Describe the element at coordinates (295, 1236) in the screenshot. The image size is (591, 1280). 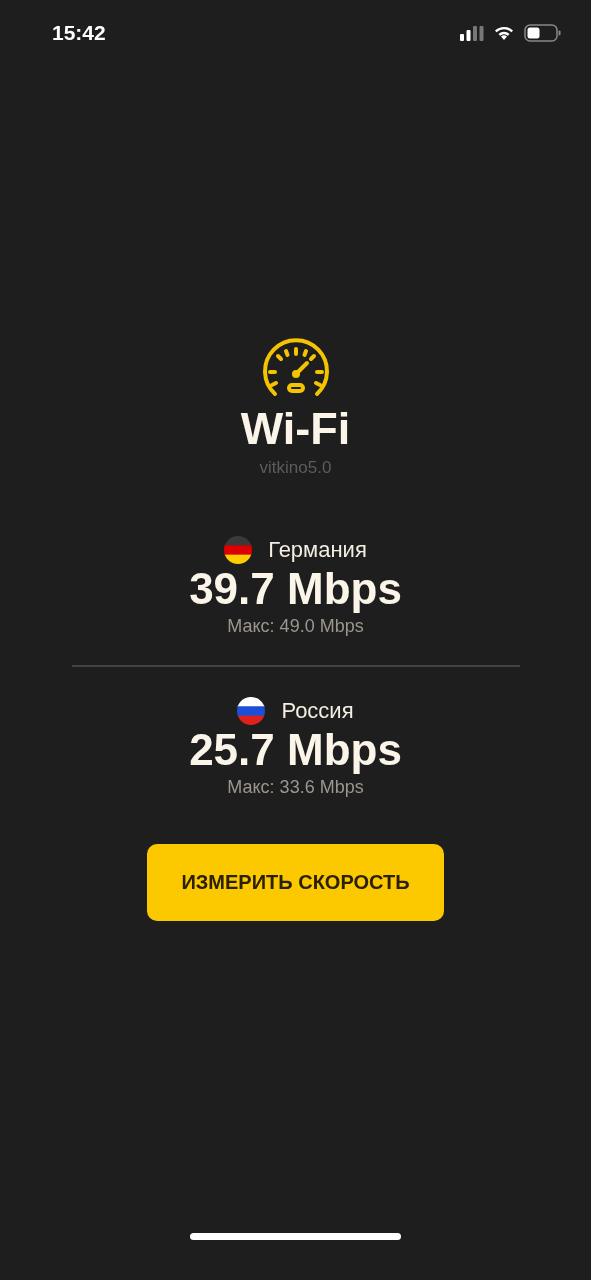
I see `home-indicator` at that location.